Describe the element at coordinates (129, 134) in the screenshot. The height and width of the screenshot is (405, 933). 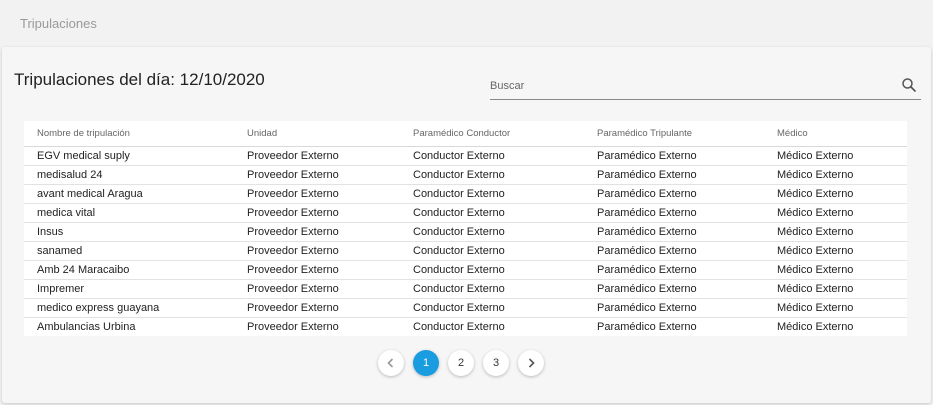
I see `column-header-crew-name: Nombre de tripulación` at that location.